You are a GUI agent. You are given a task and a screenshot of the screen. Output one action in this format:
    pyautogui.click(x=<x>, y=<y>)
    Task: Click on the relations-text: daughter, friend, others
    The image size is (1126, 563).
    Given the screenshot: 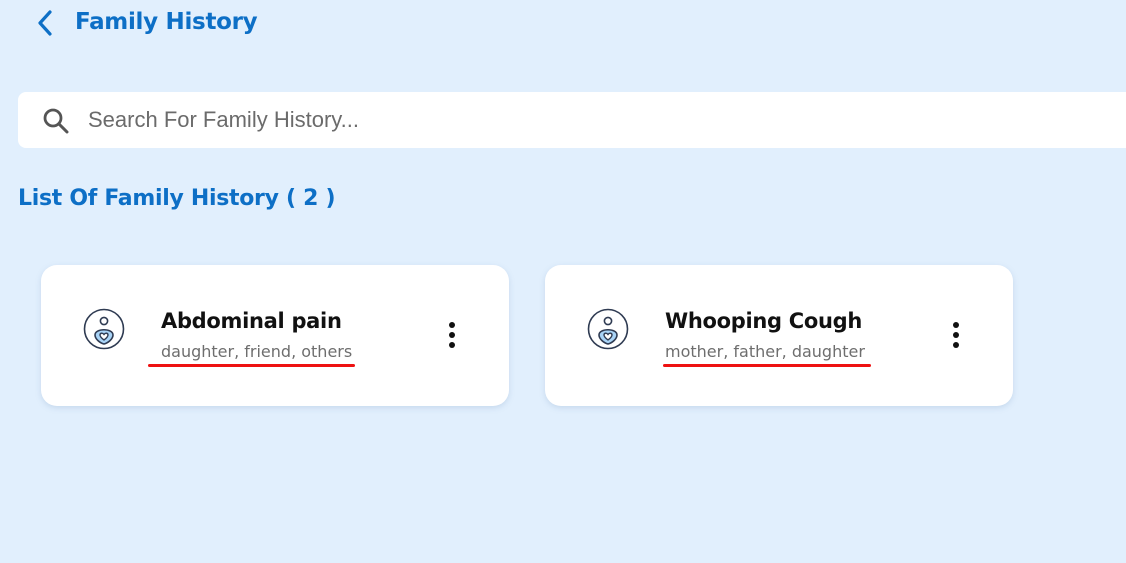 What is the action you would take?
    pyautogui.click(x=257, y=351)
    